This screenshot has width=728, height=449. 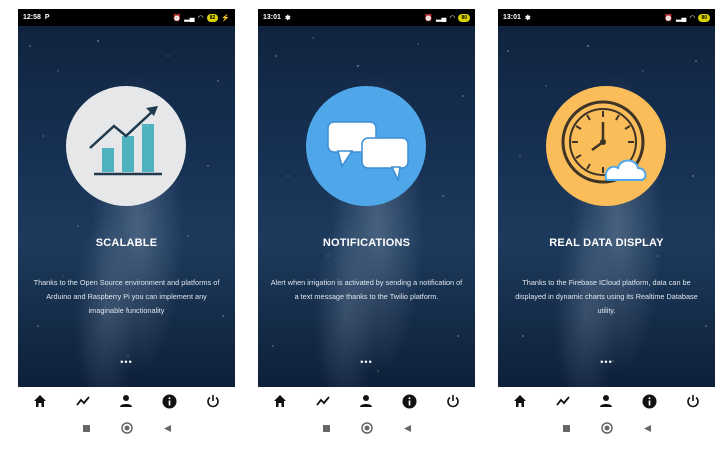 What do you see at coordinates (606, 243) in the screenshot?
I see `slide-title: REAL DATA DISPLAY` at bounding box center [606, 243].